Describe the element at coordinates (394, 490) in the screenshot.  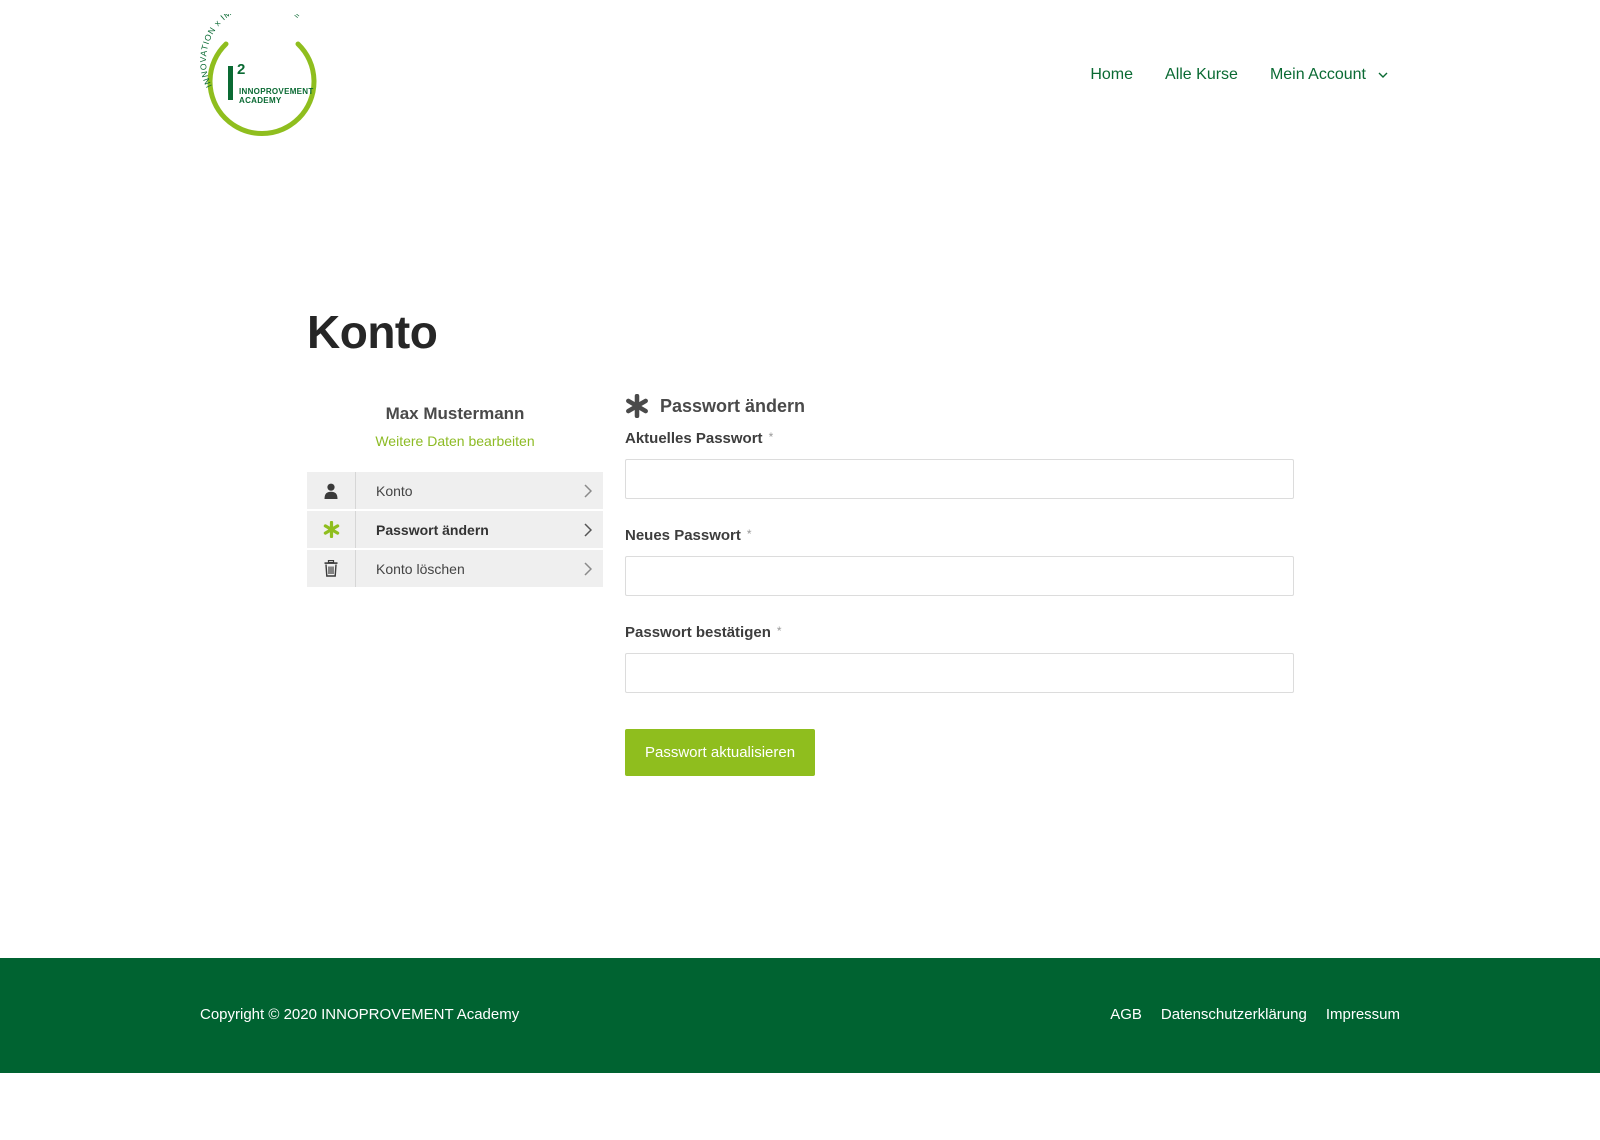
I see `sidebar-item-label: Konto` at that location.